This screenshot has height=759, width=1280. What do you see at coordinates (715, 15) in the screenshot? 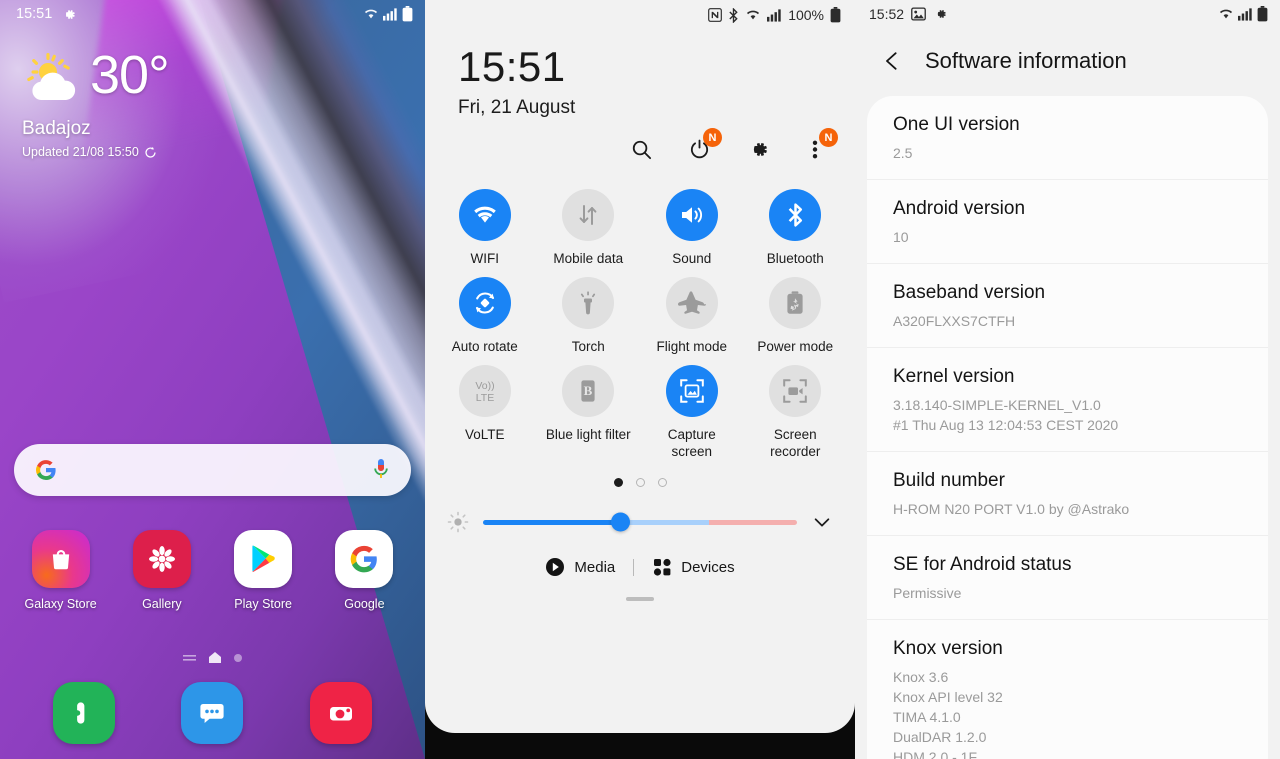
I see `nfc-icon` at bounding box center [715, 15].